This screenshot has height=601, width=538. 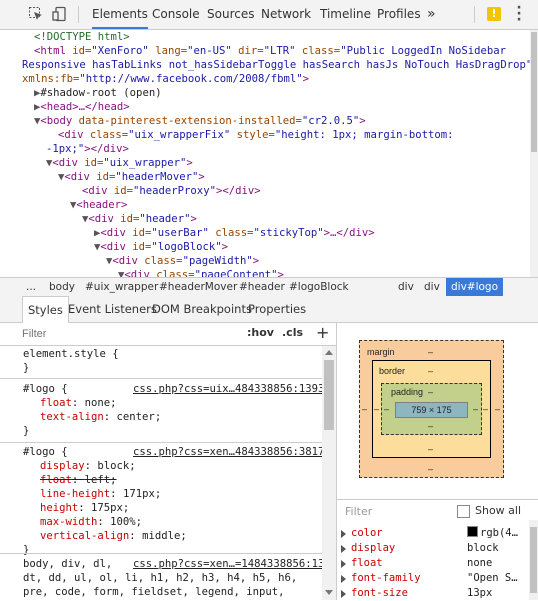 What do you see at coordinates (82, 107) in the screenshot?
I see `dom-node-head: ▶<head>…</head>` at bounding box center [82, 107].